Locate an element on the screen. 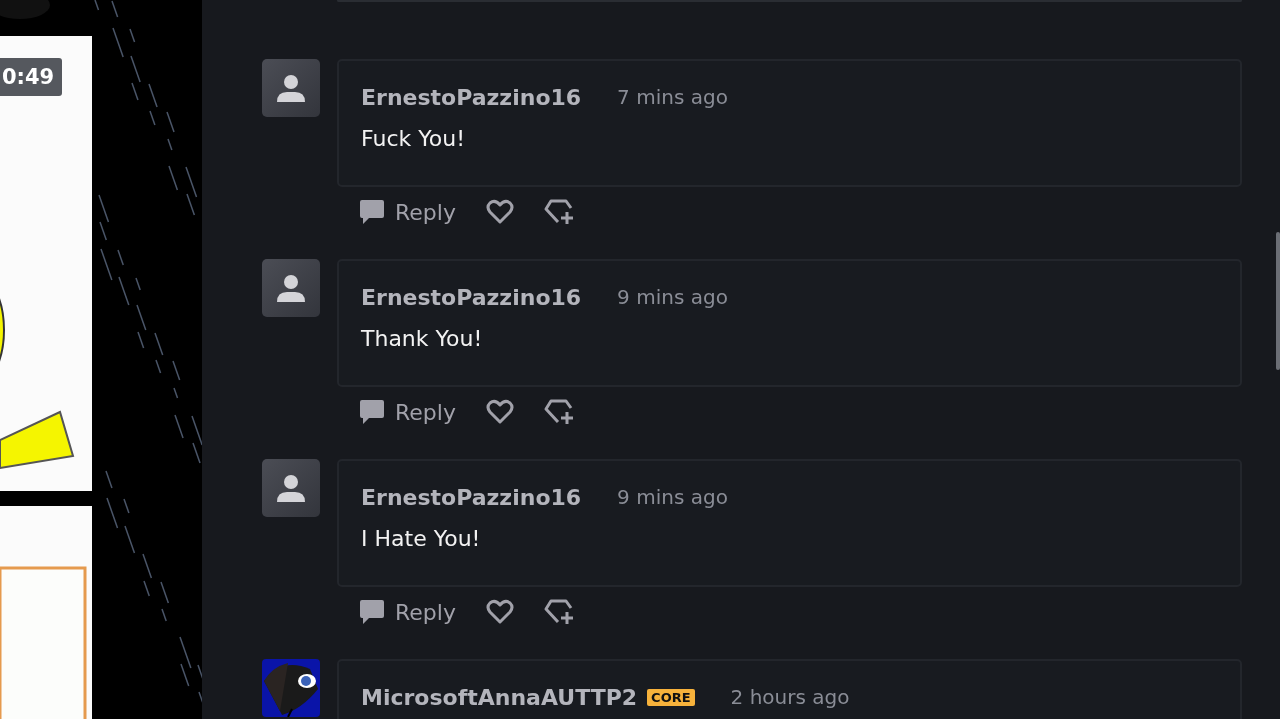  comment-text: I Hate You! is located at coordinates (421, 538).